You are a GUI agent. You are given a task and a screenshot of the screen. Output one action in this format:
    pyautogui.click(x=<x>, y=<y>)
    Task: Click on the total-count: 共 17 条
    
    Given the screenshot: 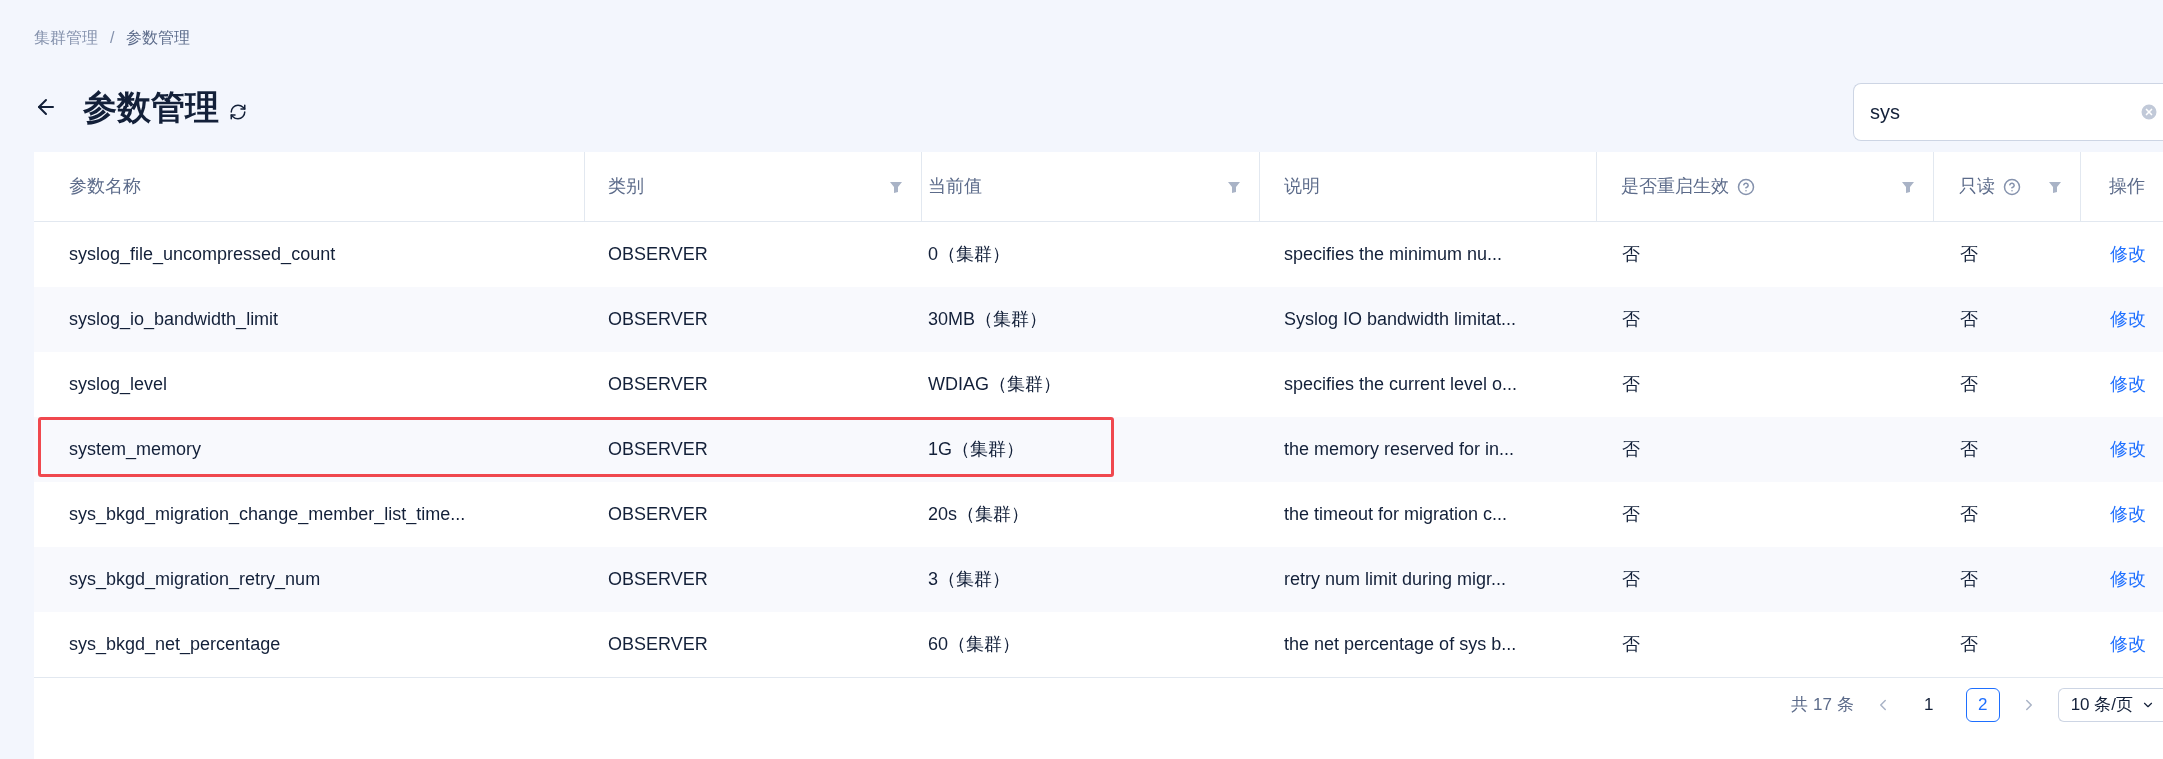 What is the action you would take?
    pyautogui.click(x=1822, y=705)
    